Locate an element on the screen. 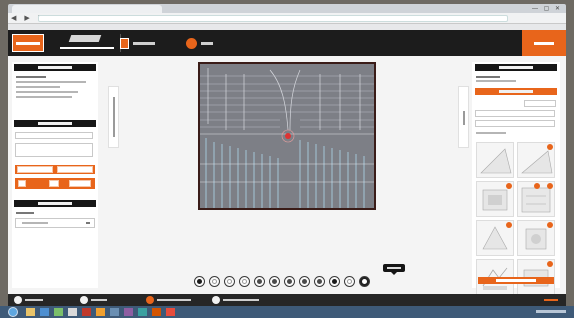 This screenshot has width=574, height=318. tool-9-icon is located at coordinates (319, 281).